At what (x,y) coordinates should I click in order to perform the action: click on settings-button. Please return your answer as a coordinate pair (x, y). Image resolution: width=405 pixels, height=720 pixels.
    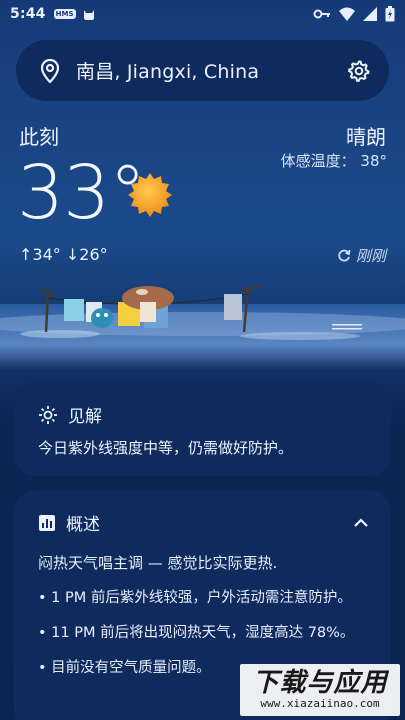
    Looking at the image, I should click on (359, 71).